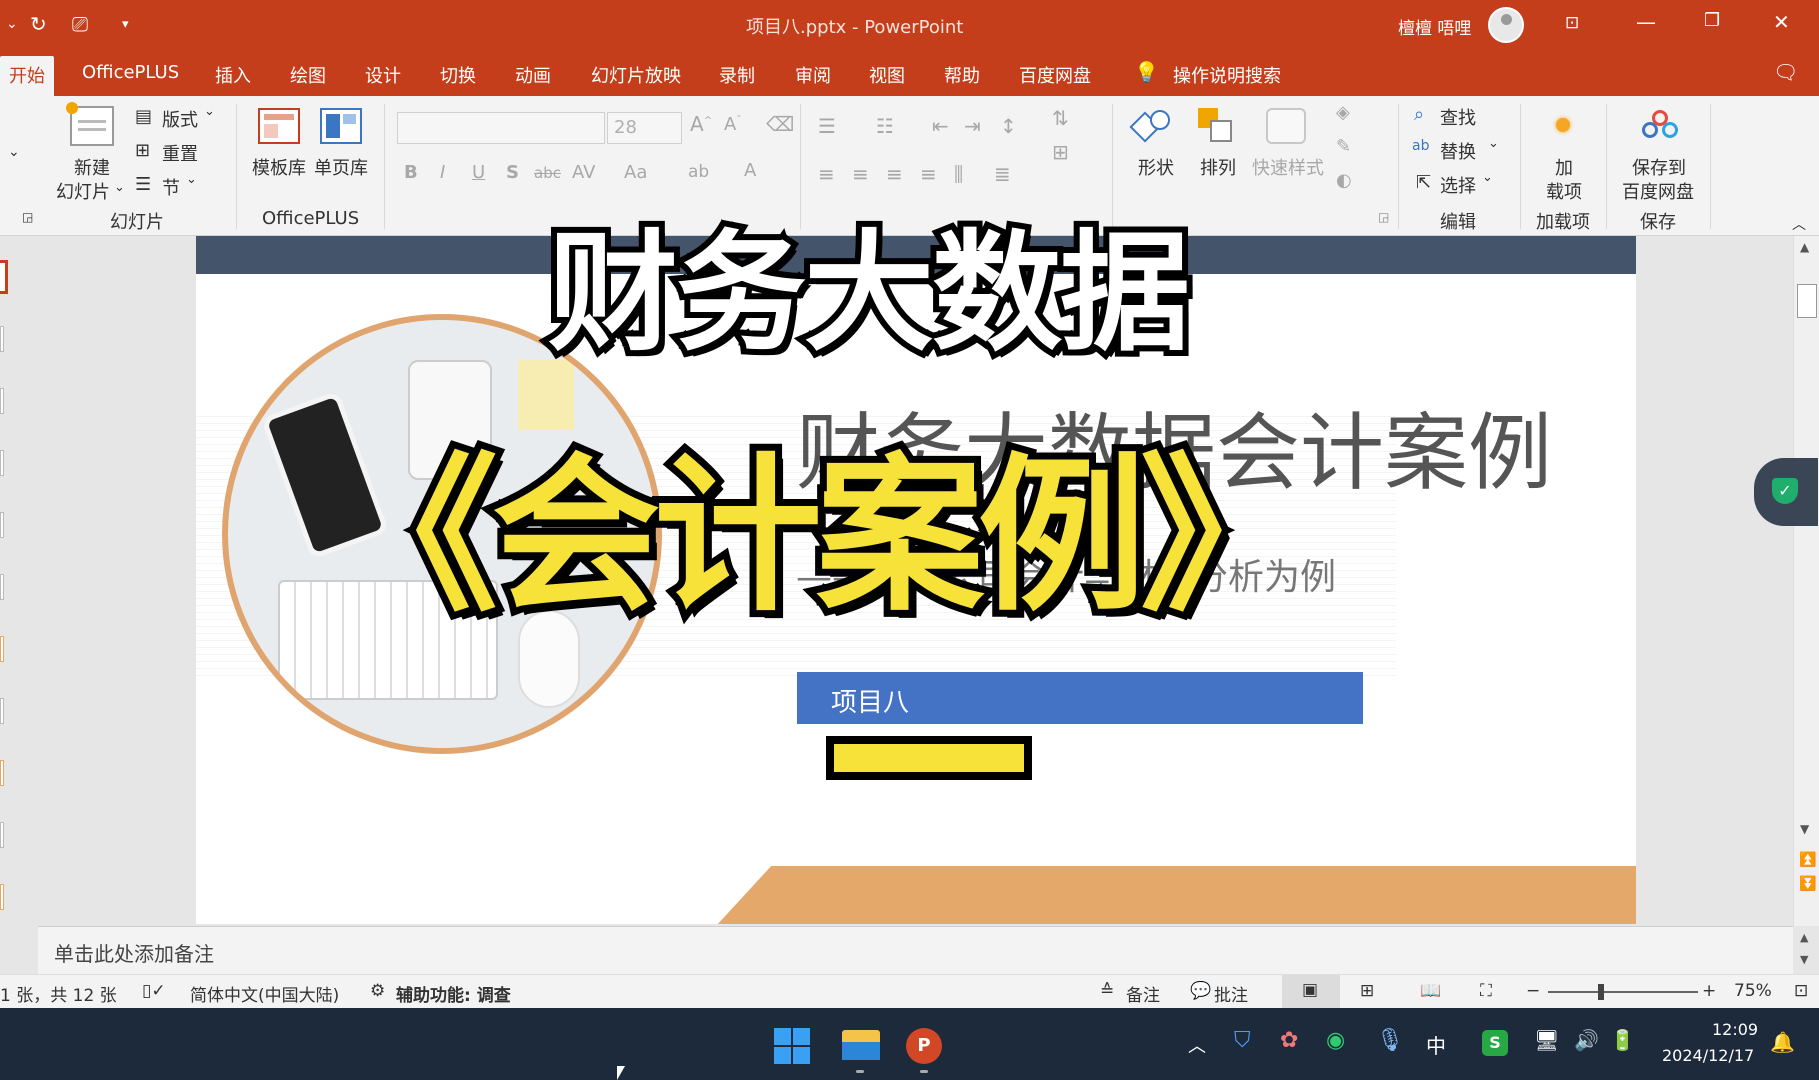  I want to click on prev-slide-icon: ⏫, so click(1807, 860).